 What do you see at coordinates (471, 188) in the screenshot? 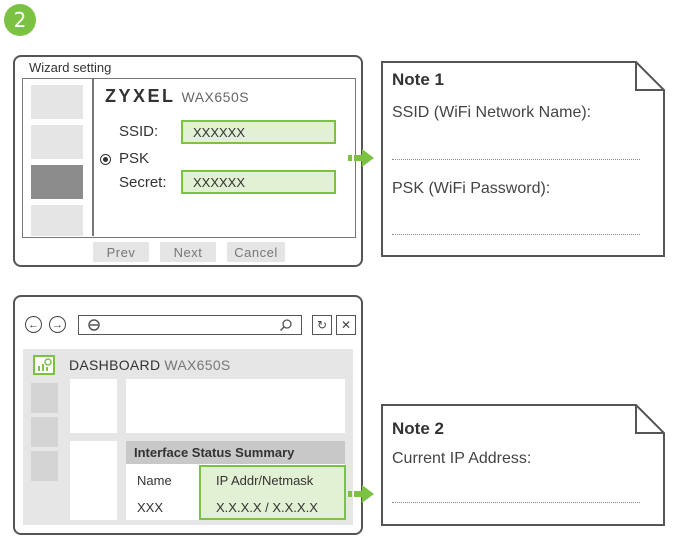
I see `note-1-psk-text: PSK (WiFi Password):` at bounding box center [471, 188].